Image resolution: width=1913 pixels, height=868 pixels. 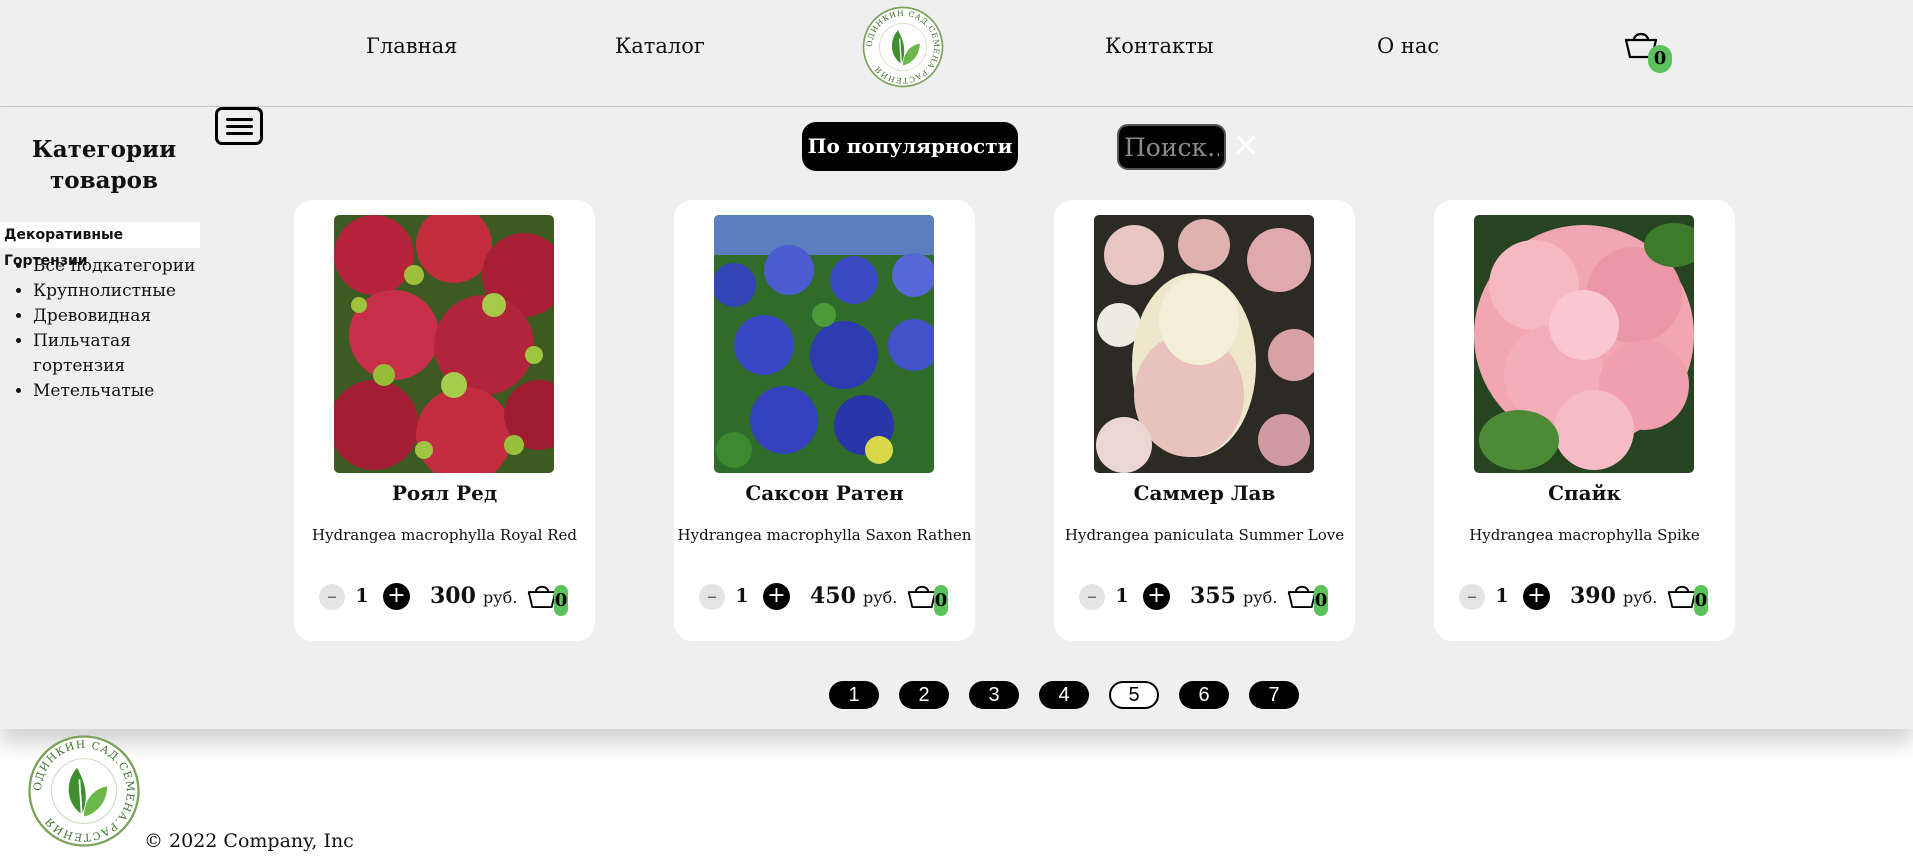 What do you see at coordinates (1234, 596) in the screenshot?
I see `product-price: 355 руб.` at bounding box center [1234, 596].